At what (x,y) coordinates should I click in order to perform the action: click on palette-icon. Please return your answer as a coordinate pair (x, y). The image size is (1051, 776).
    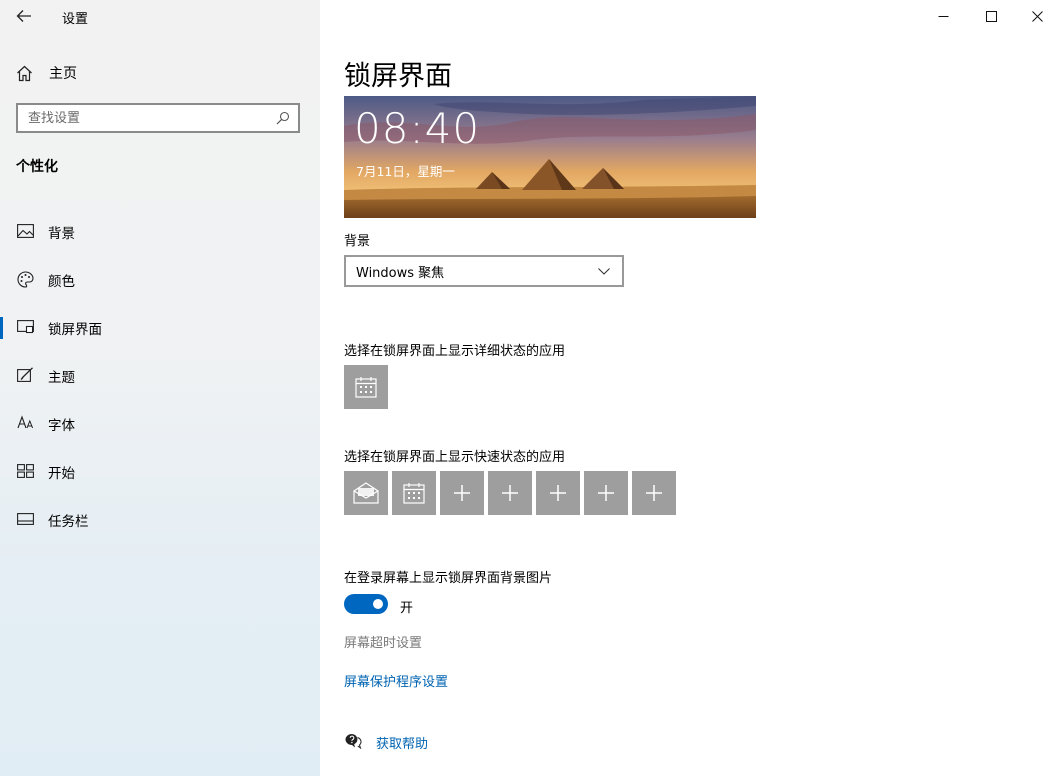
    Looking at the image, I should click on (25, 279).